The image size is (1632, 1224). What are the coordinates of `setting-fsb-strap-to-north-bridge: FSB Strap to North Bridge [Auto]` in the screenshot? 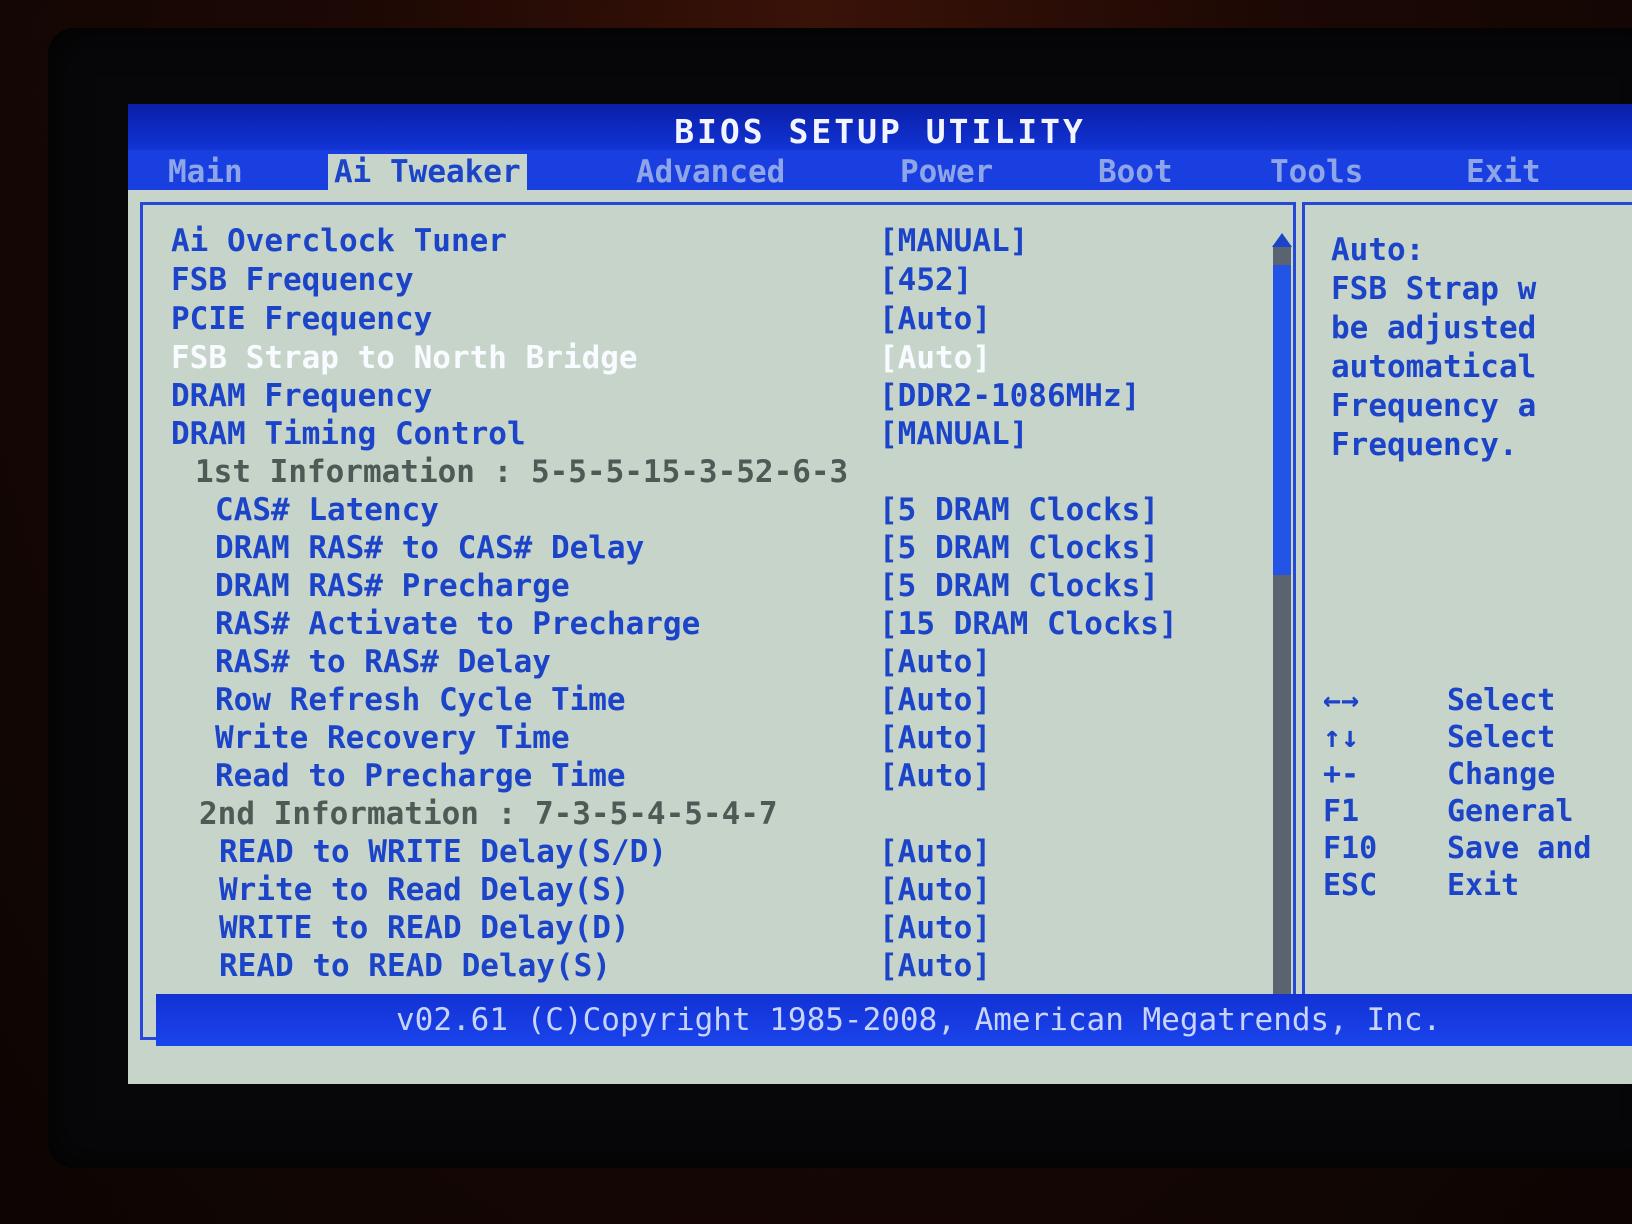 It's located at (716, 358).